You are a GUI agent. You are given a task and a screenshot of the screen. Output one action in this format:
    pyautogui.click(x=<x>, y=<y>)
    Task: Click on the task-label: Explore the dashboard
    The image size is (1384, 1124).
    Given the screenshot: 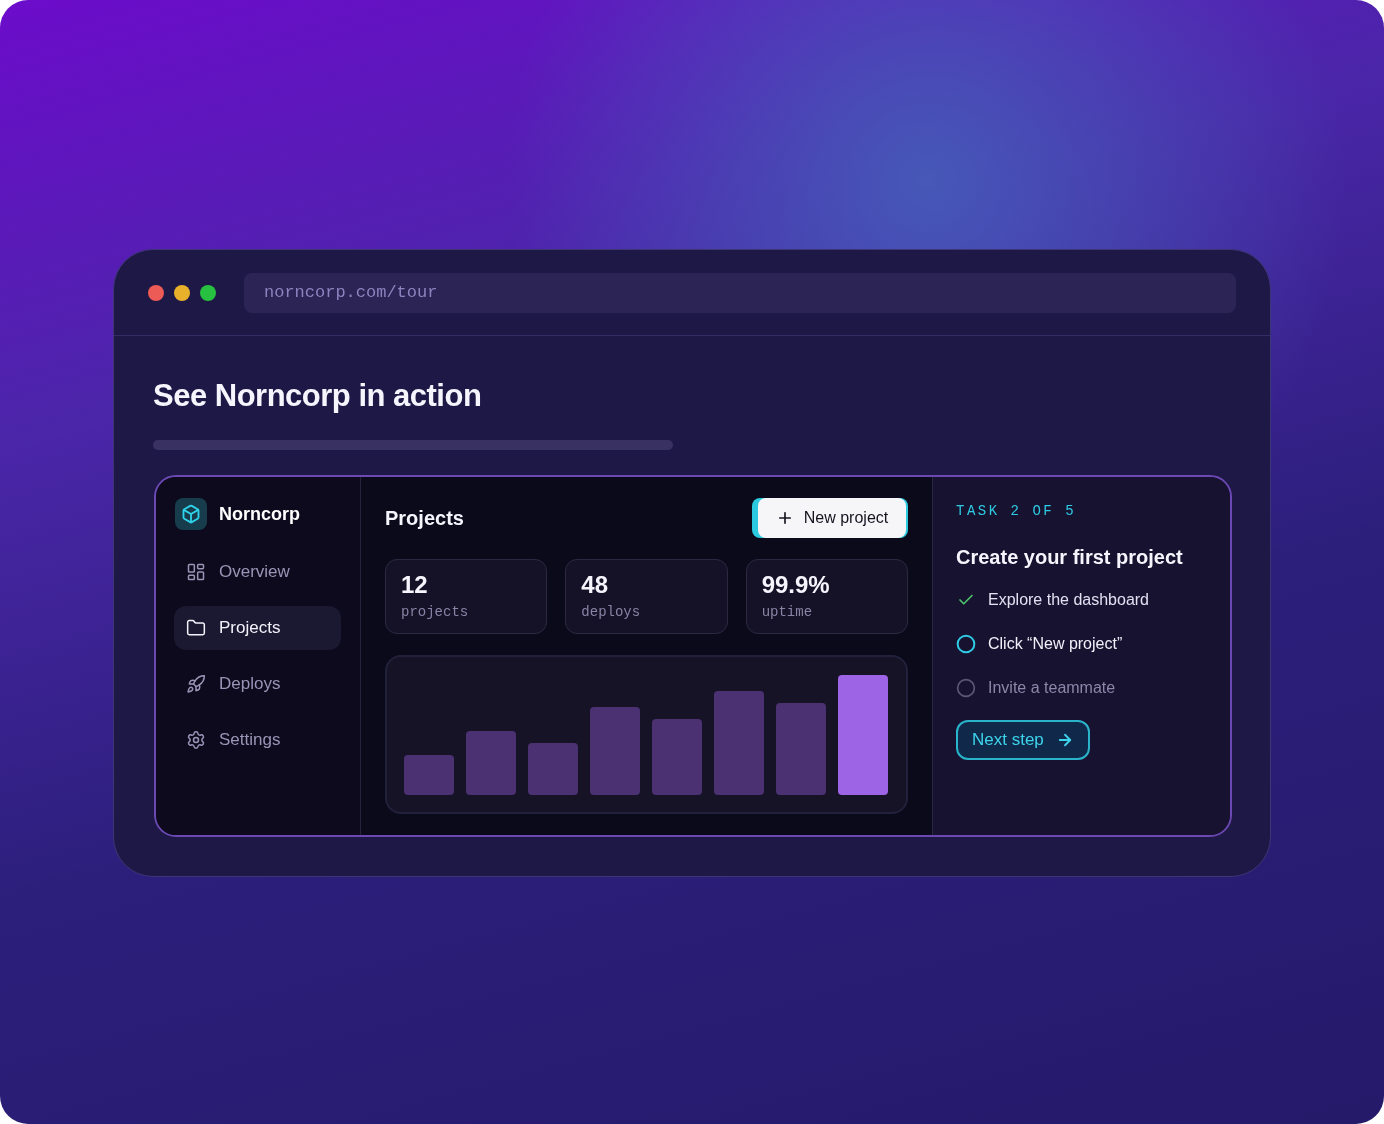 What is the action you would take?
    pyautogui.click(x=1068, y=600)
    